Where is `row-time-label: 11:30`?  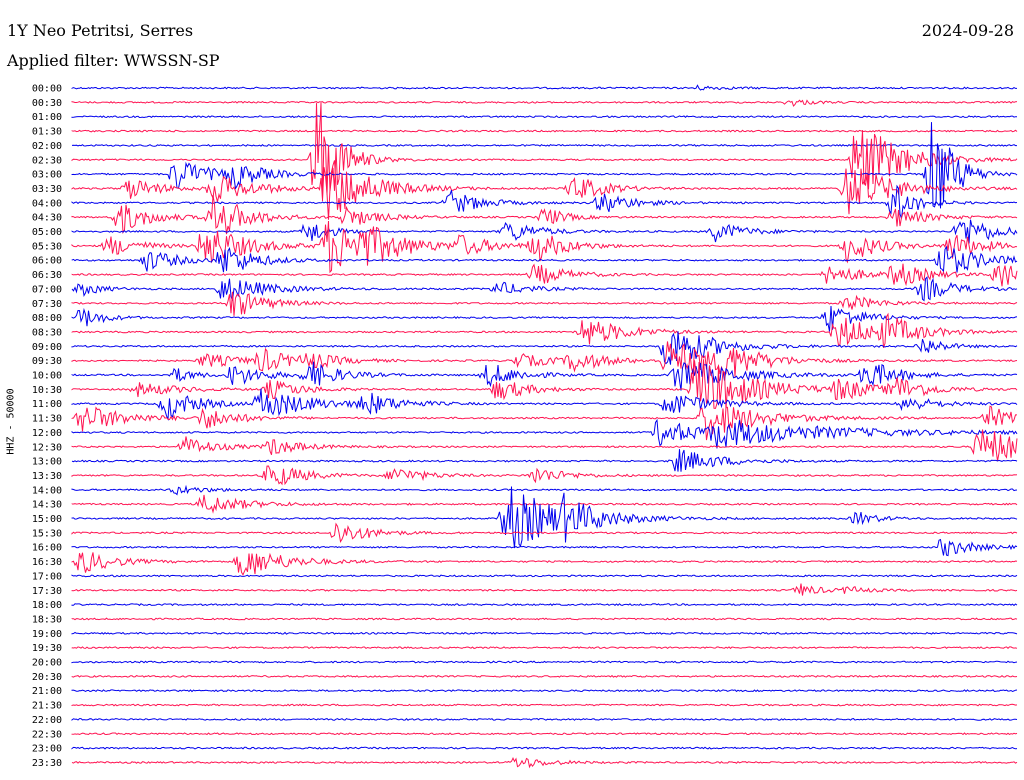 row-time-label: 11:30 is located at coordinates (47, 419).